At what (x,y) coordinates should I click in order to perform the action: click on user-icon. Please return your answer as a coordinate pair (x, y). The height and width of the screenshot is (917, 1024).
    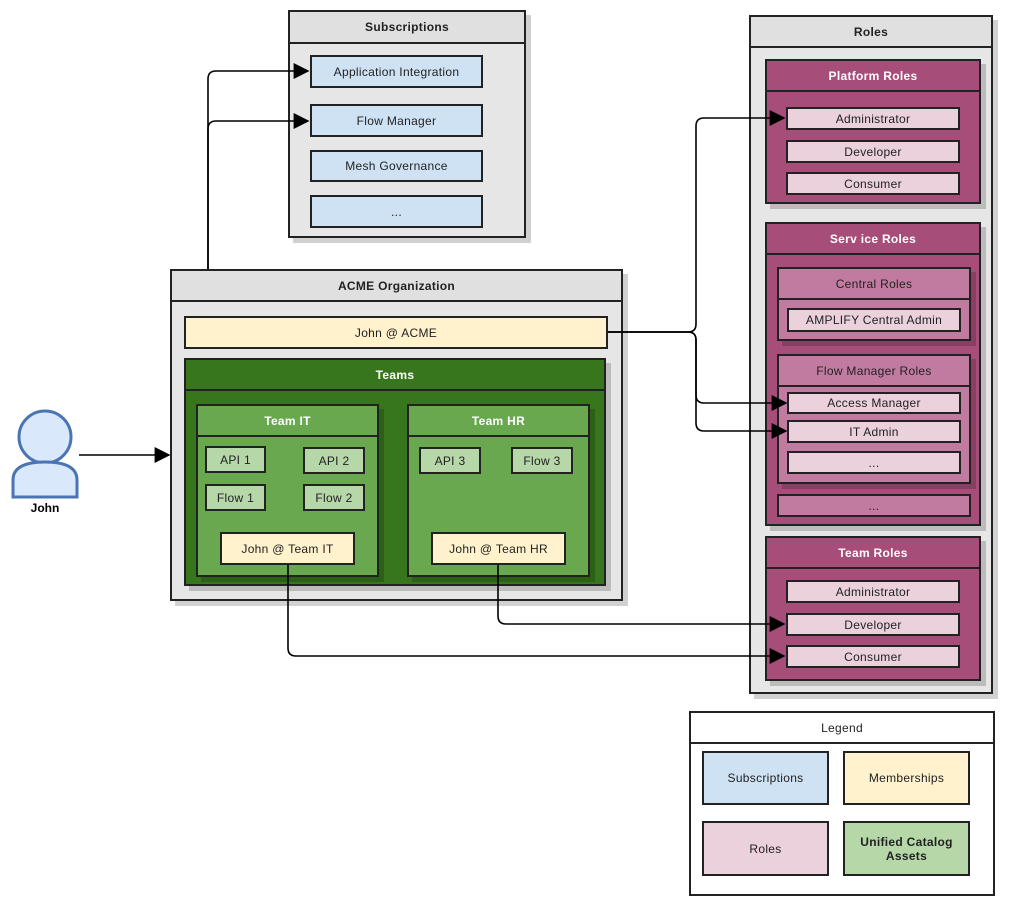
    Looking at the image, I should click on (45, 454).